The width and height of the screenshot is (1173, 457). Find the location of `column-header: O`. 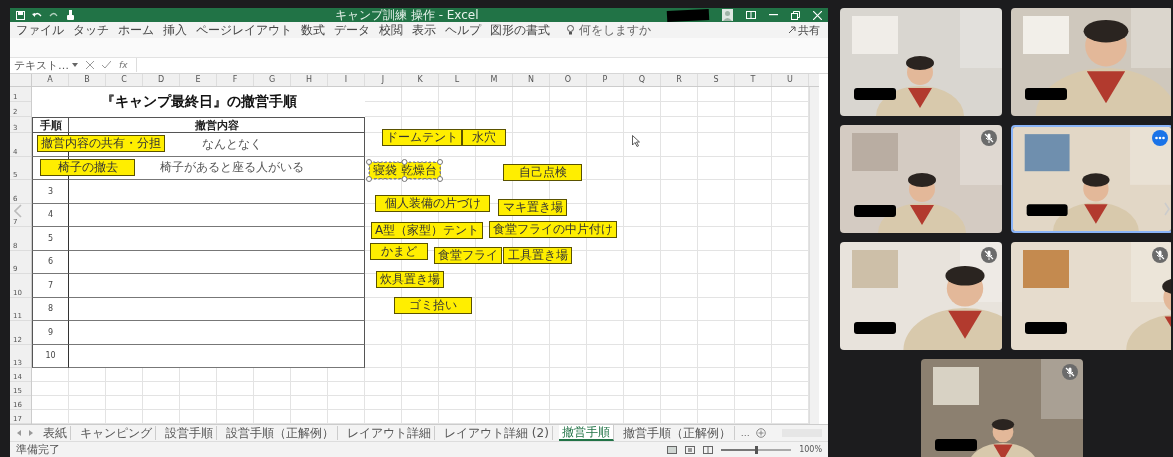

column-header: O is located at coordinates (568, 80).